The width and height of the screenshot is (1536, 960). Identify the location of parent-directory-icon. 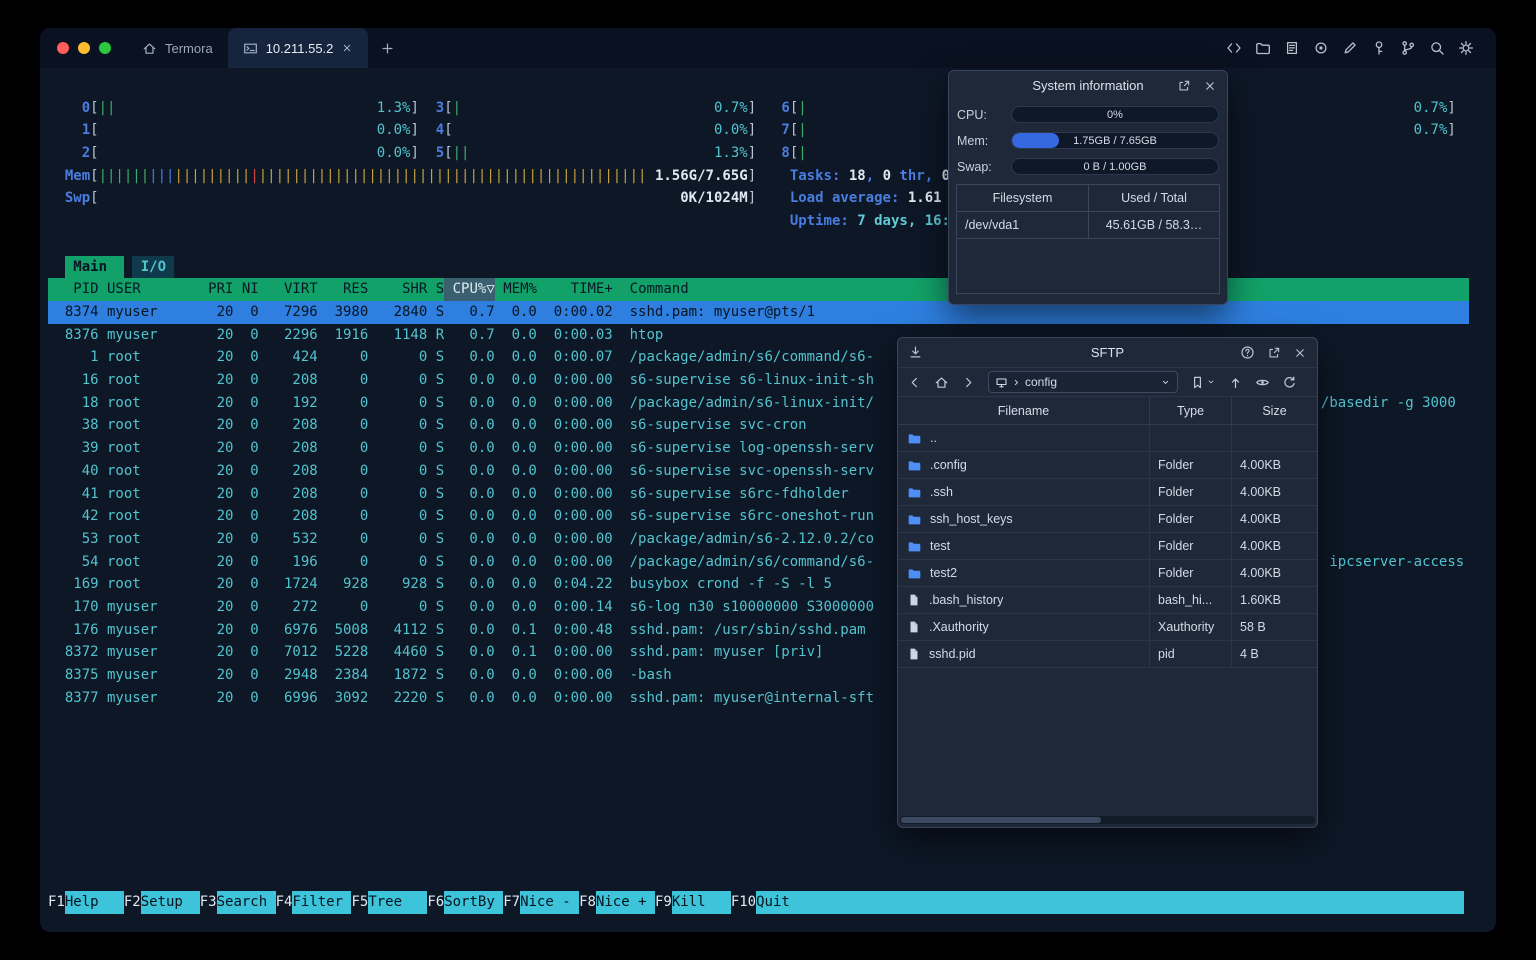
(1235, 382).